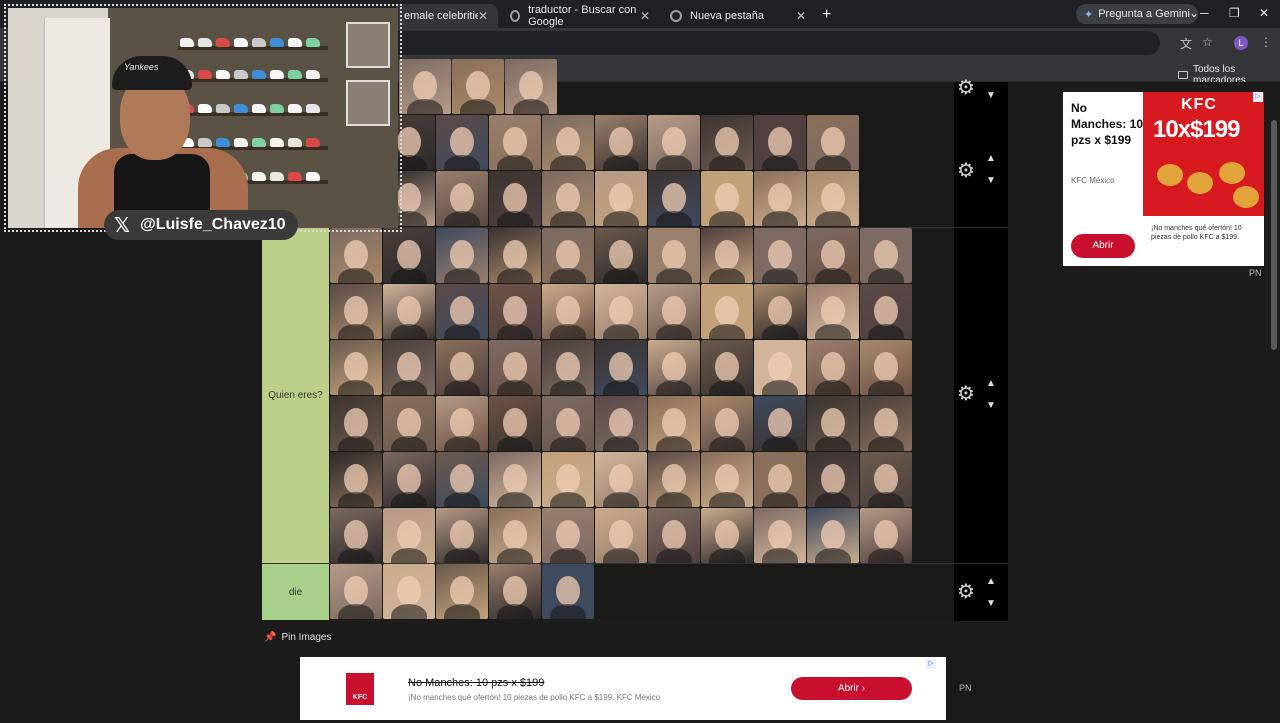  I want to click on address-bar, so click(770, 43).